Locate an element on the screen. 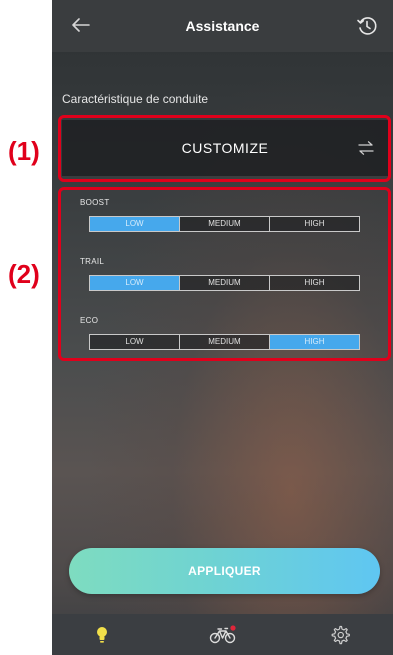 Image resolution: width=393 pixels, height=655 pixels. lightbulb-icon is located at coordinates (102, 635).